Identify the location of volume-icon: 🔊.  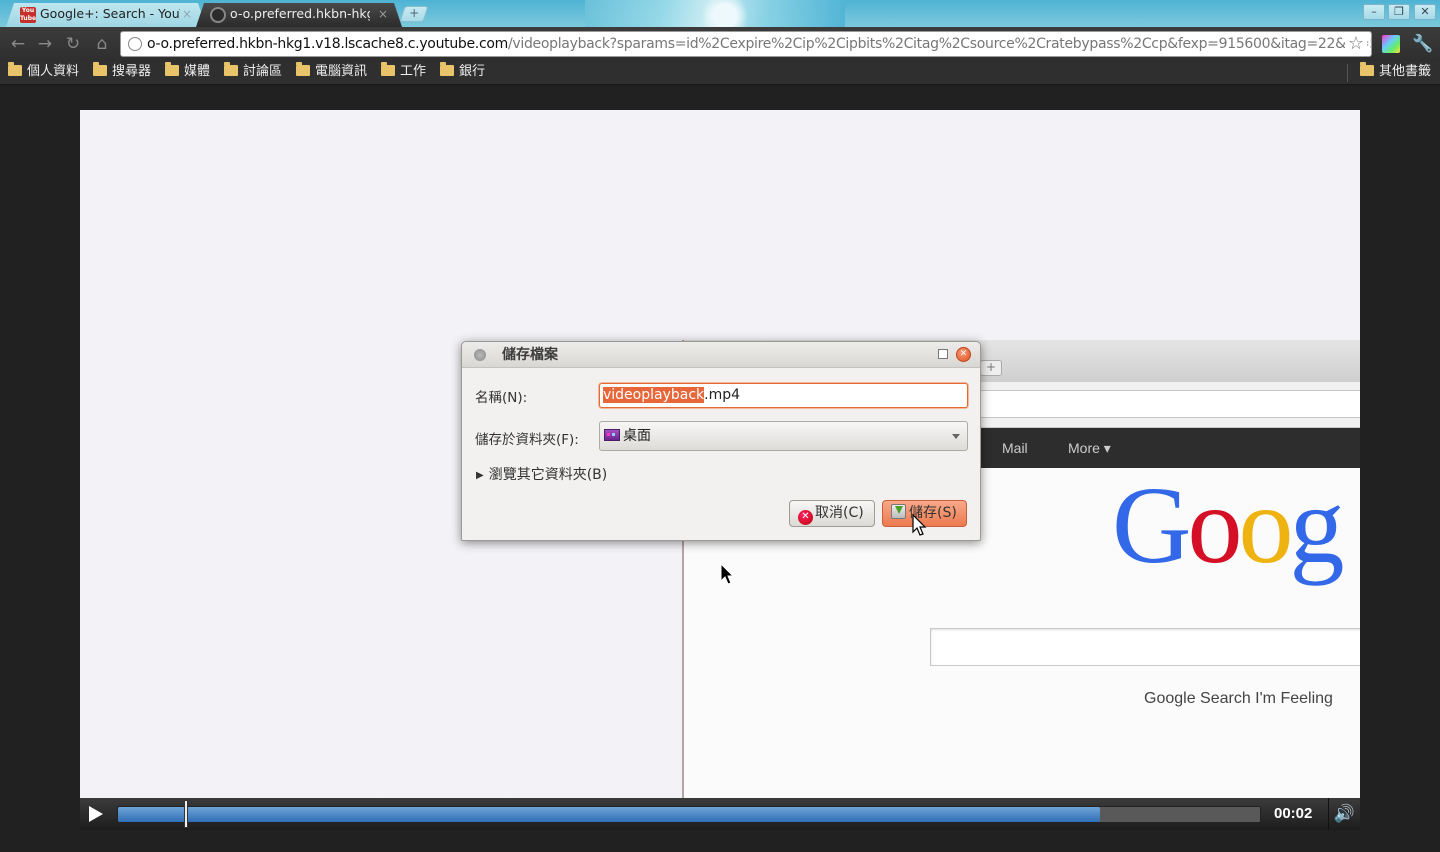
(1344, 814).